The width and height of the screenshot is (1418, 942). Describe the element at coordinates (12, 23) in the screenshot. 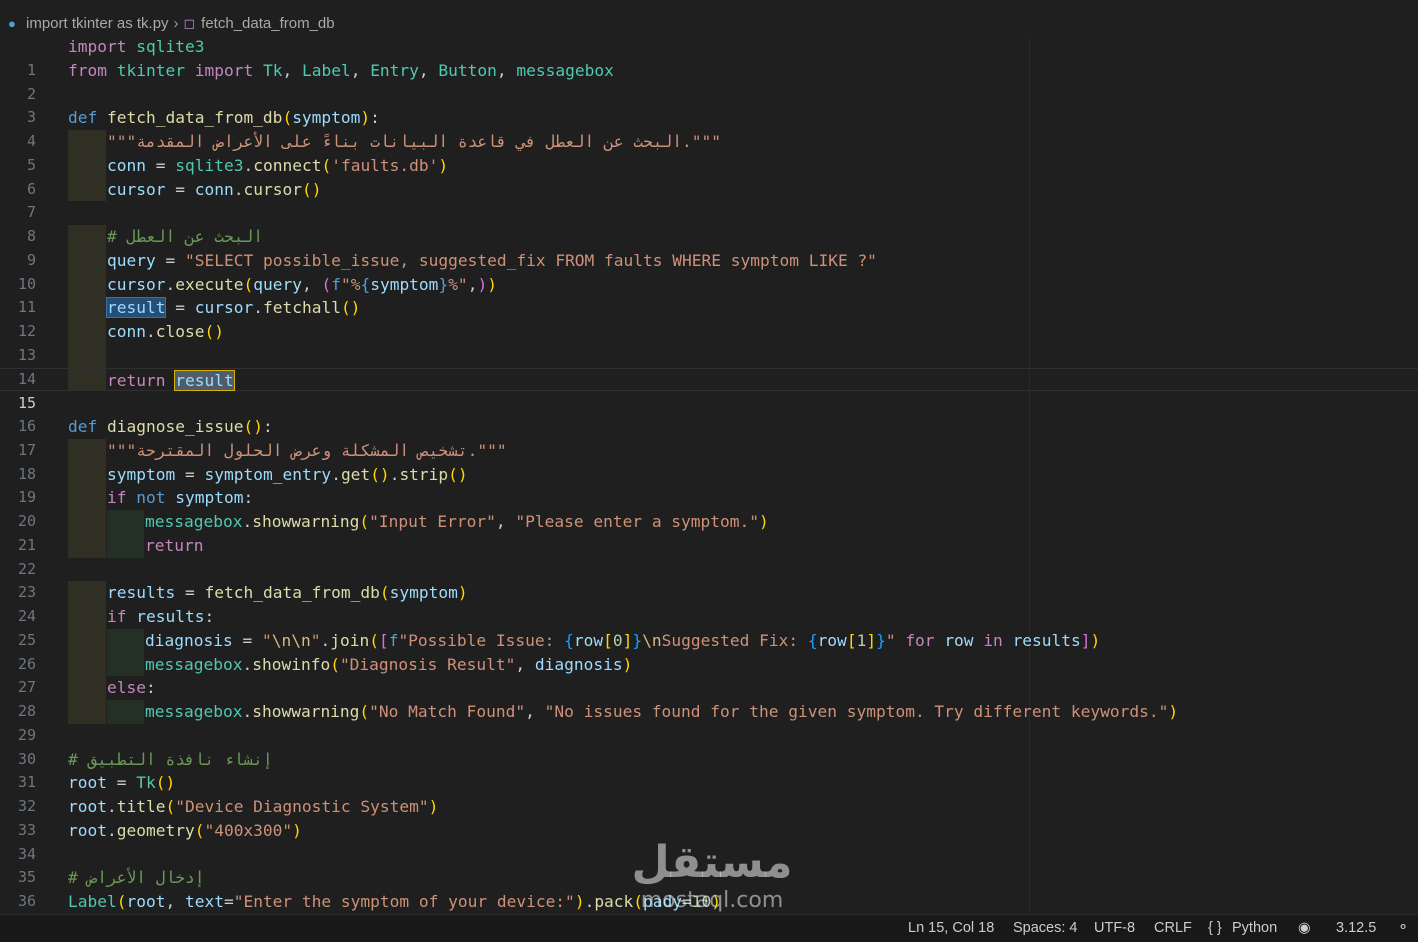

I see `python-file-icon: ●` at that location.